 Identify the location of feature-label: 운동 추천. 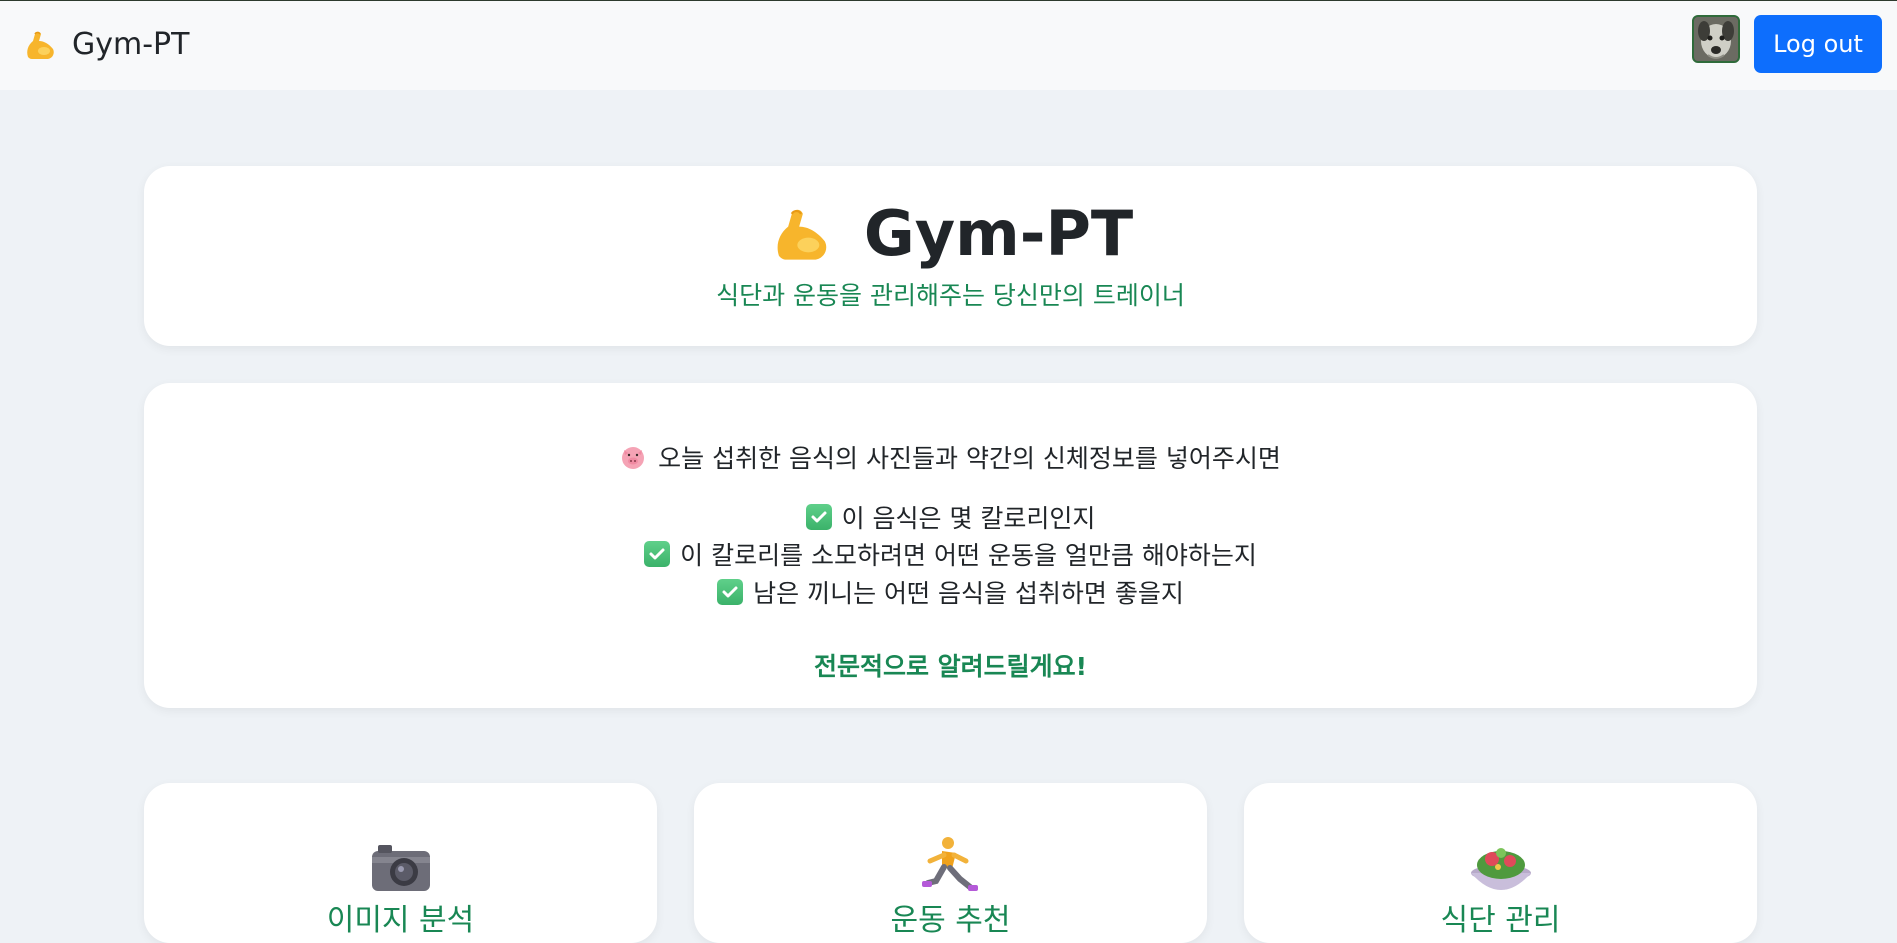
(950, 920).